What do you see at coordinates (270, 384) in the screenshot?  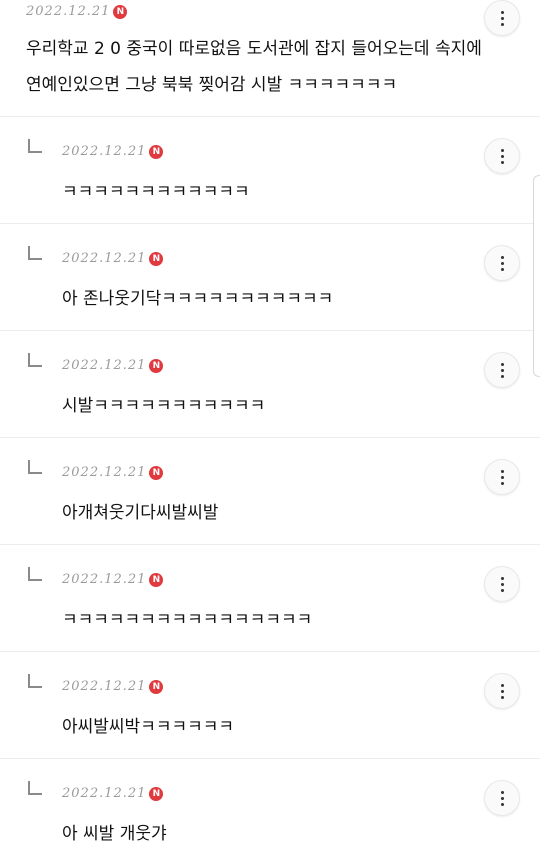 I see `reply-item: 2022.12.21 N 시발ㅋㅋㅋㅋㅋㅋㅋㅋㅋㅋㅋ` at bounding box center [270, 384].